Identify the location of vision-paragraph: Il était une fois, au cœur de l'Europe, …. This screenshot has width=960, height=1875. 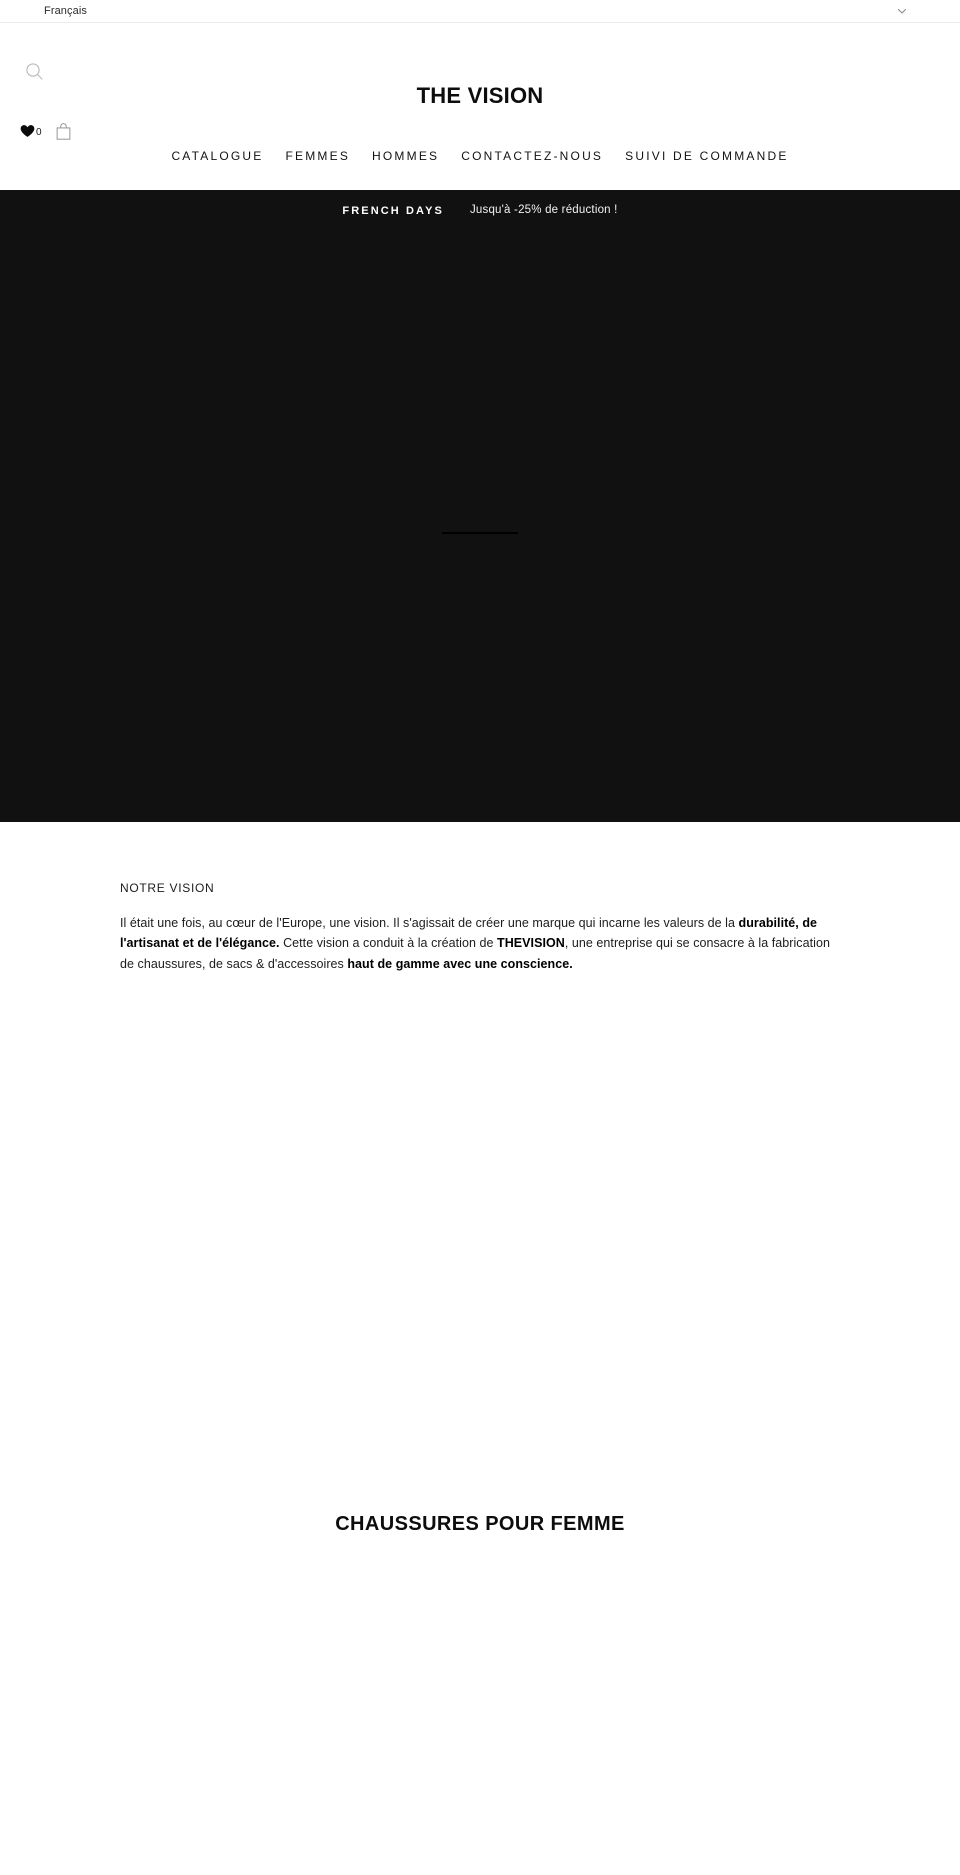
(480, 943).